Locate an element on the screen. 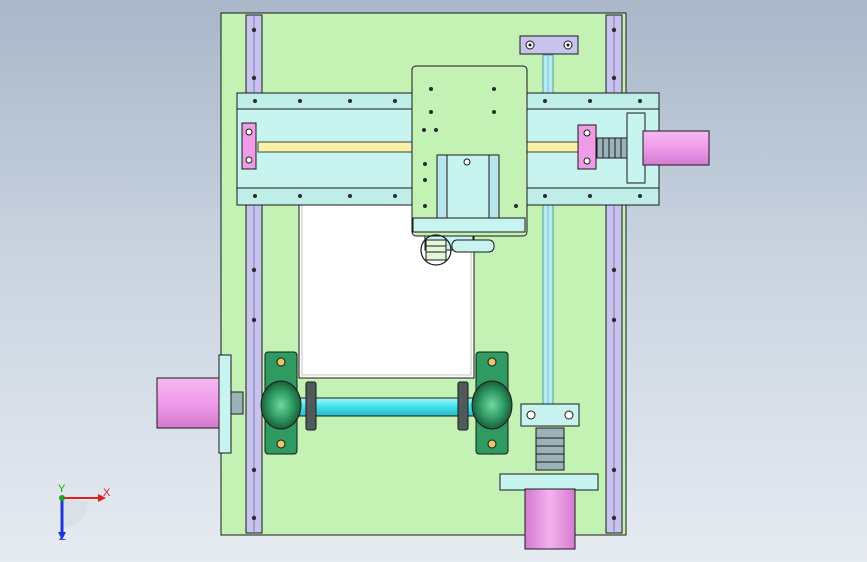  beam-end-bracket-right is located at coordinates (587, 147).